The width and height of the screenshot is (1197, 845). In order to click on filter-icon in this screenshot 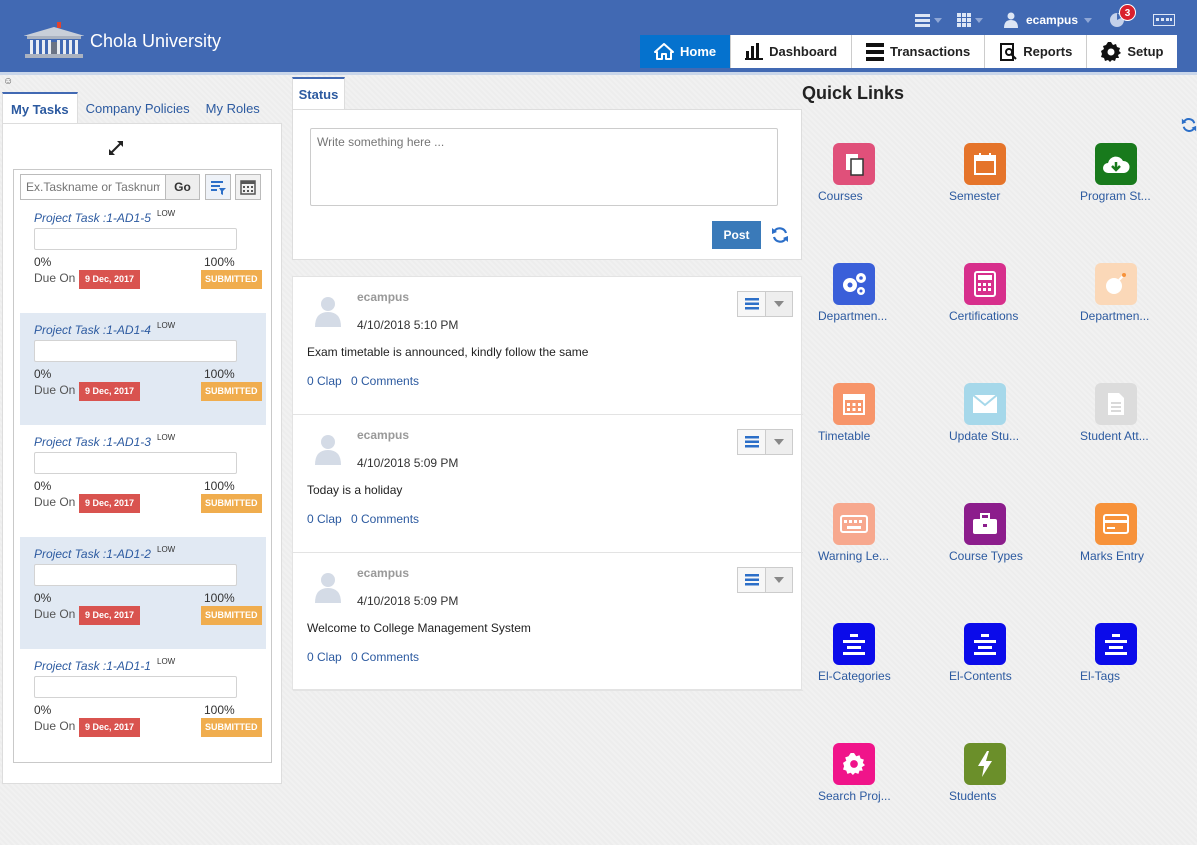, I will do `click(218, 188)`.